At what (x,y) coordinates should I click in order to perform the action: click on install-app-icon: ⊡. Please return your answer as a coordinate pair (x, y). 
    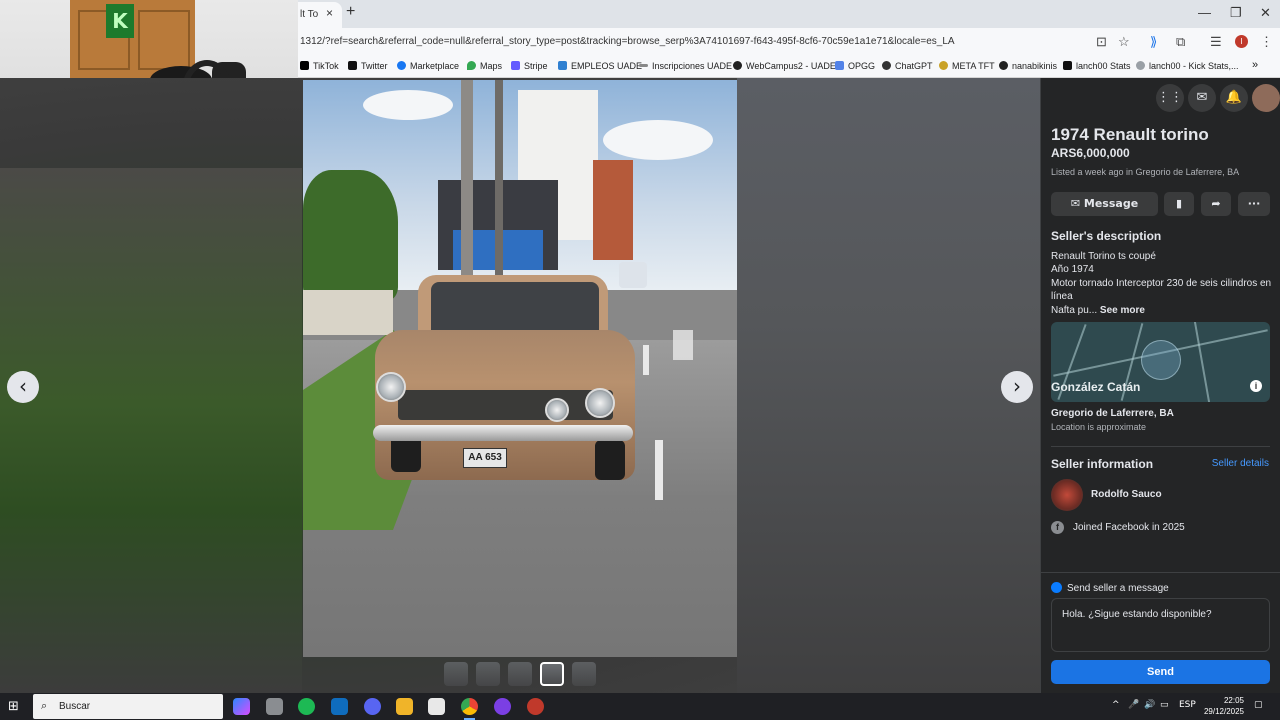
    Looking at the image, I should click on (1101, 42).